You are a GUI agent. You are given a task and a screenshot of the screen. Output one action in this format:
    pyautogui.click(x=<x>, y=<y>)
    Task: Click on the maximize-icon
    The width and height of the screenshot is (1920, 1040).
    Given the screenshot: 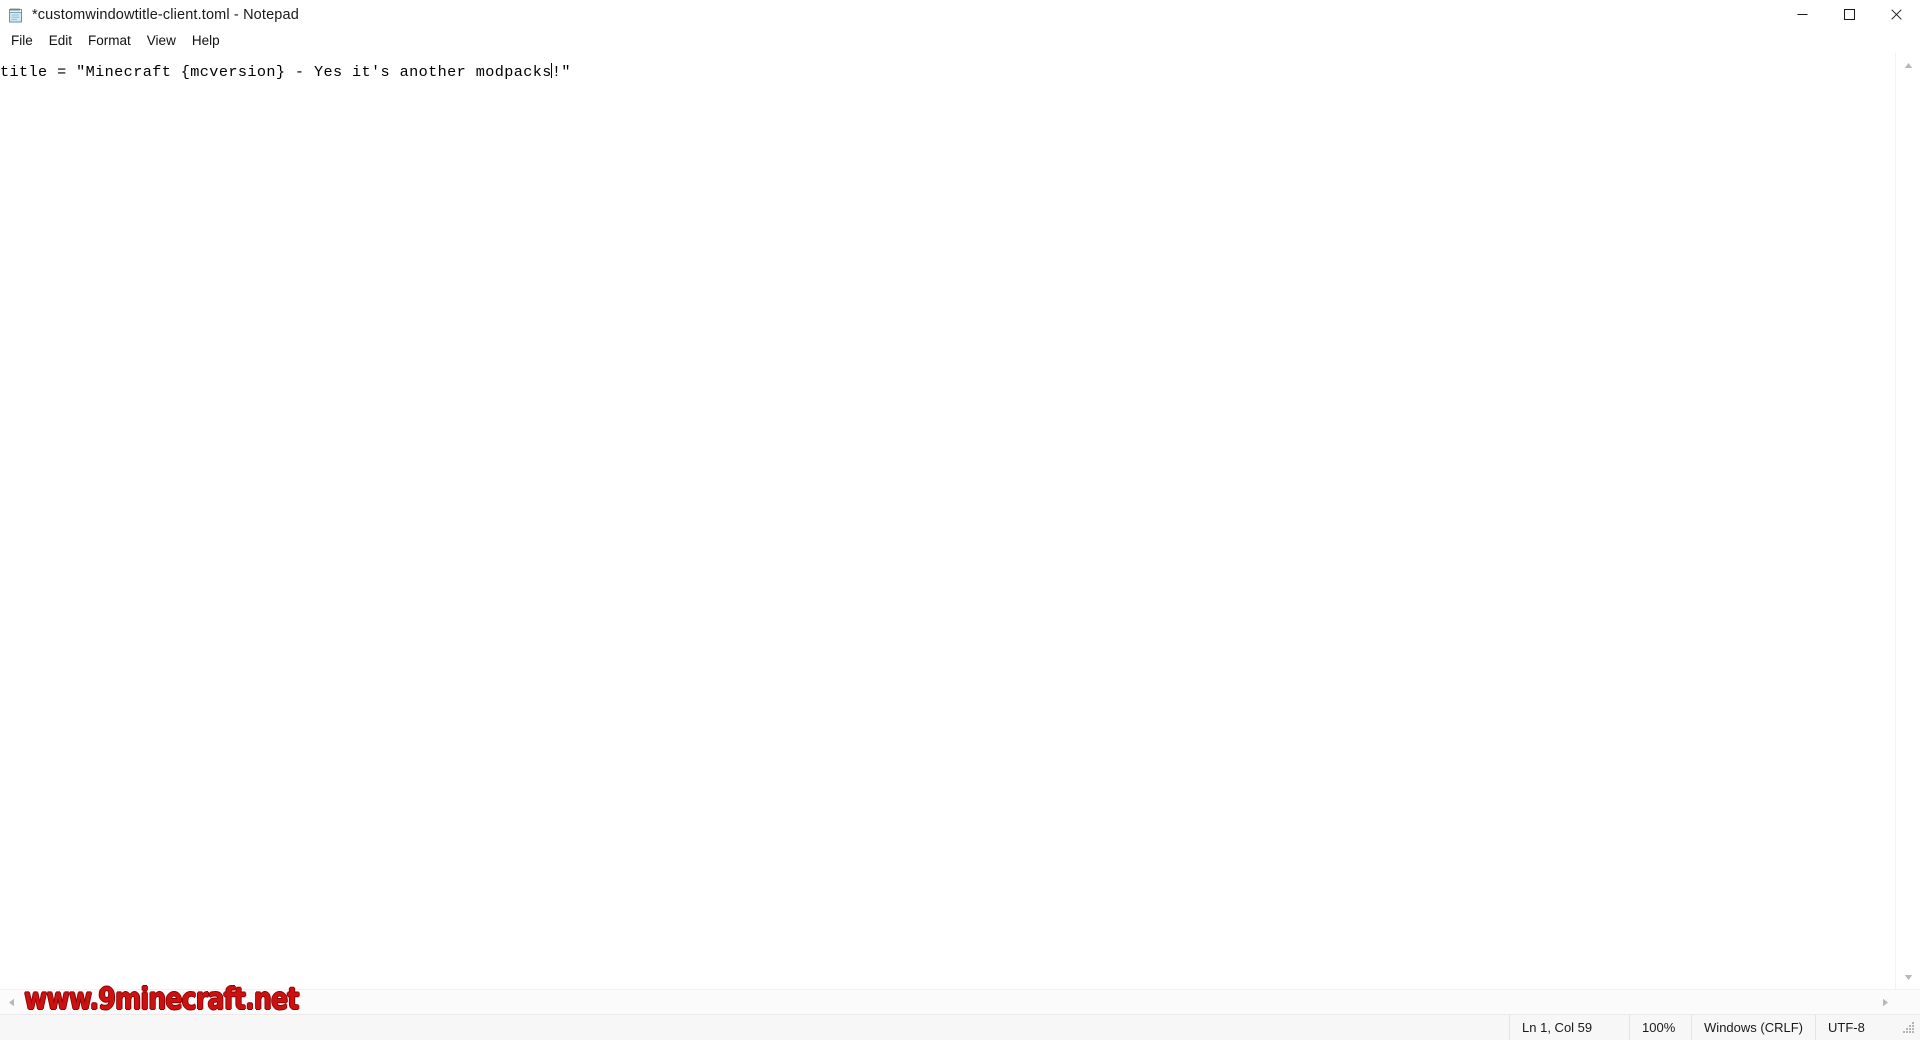 What is the action you would take?
    pyautogui.click(x=1849, y=15)
    